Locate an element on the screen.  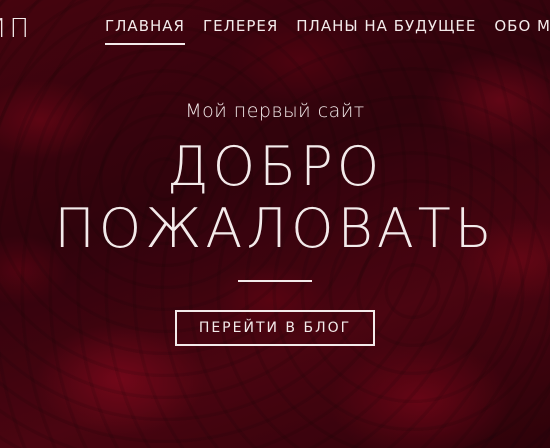
nav-item-home: ГЛАВНАЯ is located at coordinates (145, 31).